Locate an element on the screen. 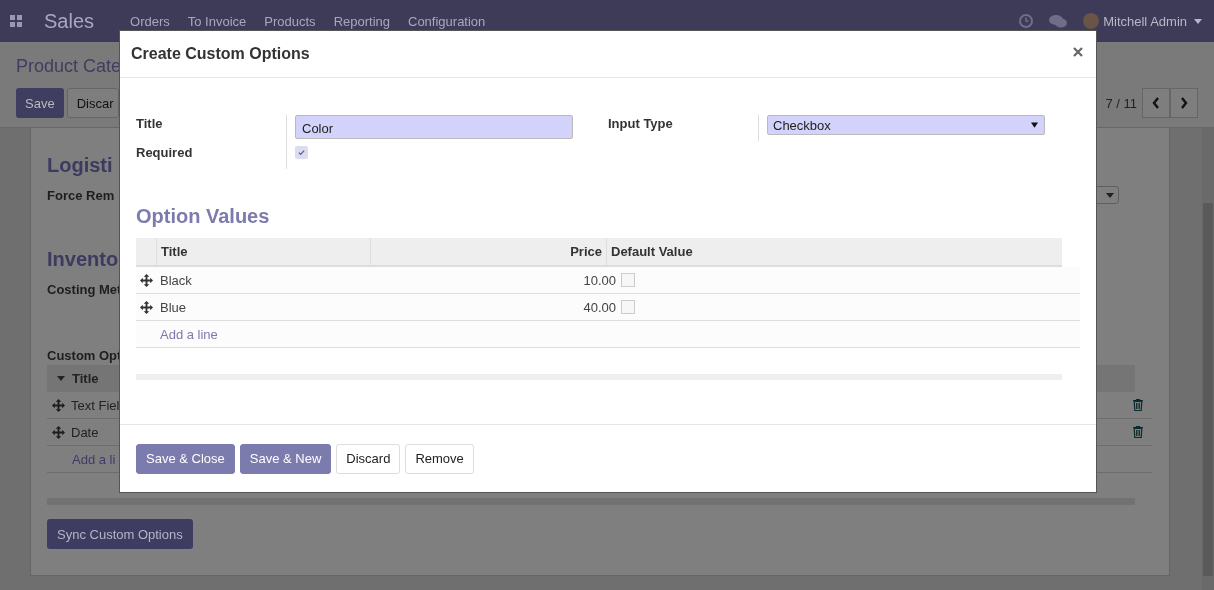 Image resolution: width=1214 pixels, height=590 pixels. dialog-title: Create Custom Options is located at coordinates (221, 54).